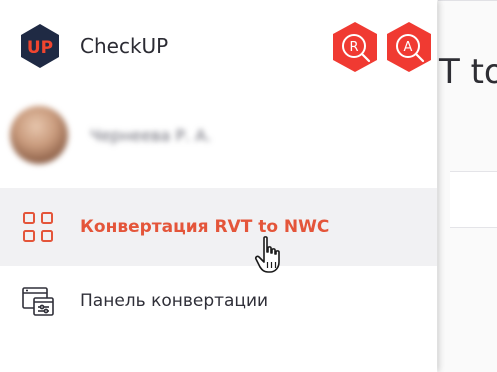 The image size is (497, 372). I want to click on menu-item-label: Панель конвертации, so click(174, 301).